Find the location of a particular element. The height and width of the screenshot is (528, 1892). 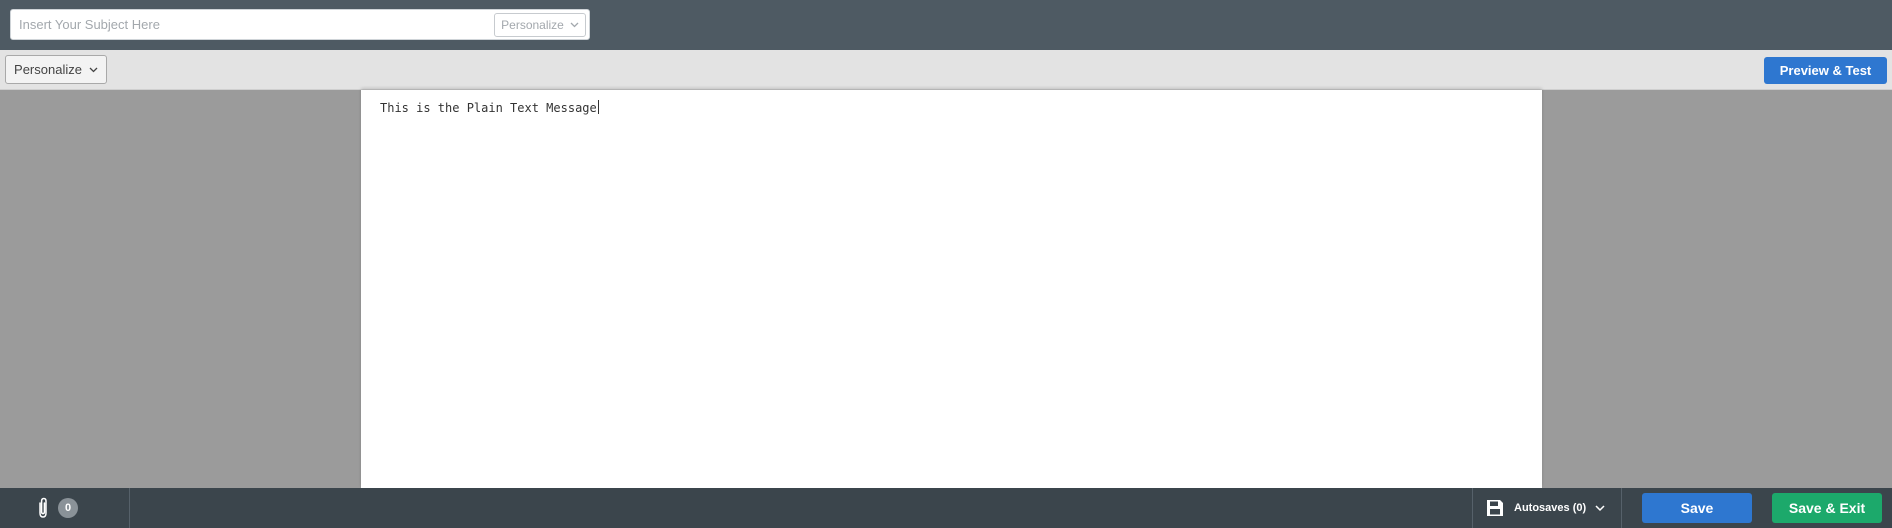

attachments-section: 0 is located at coordinates (65, 508).